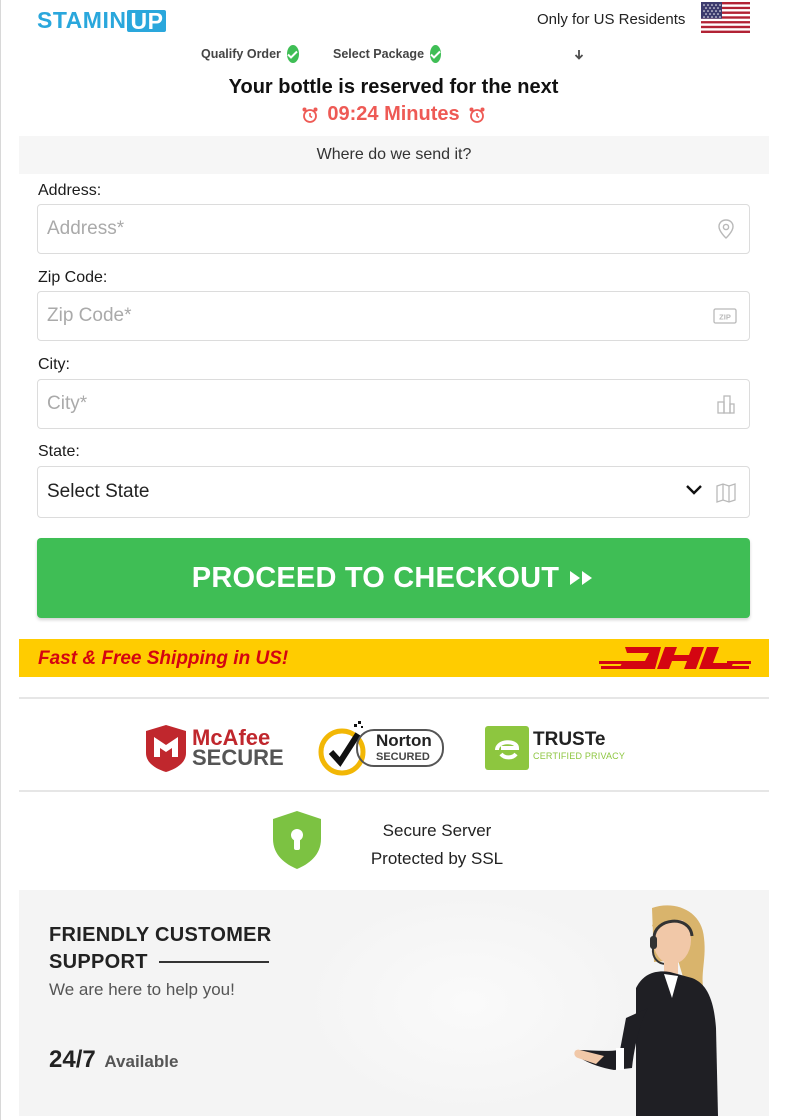 The image size is (785, 1120). Describe the element at coordinates (358, 229) in the screenshot. I see `address-input` at that location.